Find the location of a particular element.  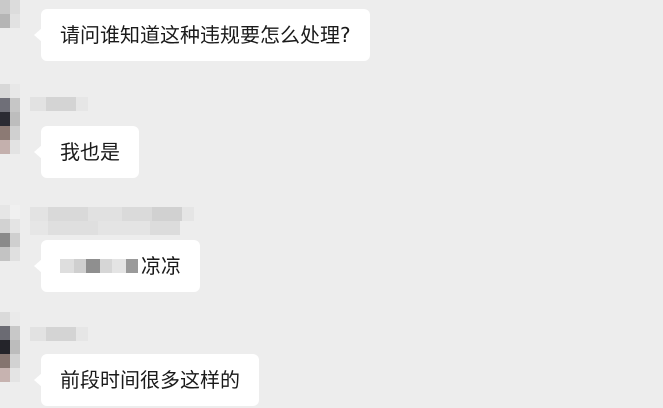

message-text: 凉凉 is located at coordinates (161, 266).